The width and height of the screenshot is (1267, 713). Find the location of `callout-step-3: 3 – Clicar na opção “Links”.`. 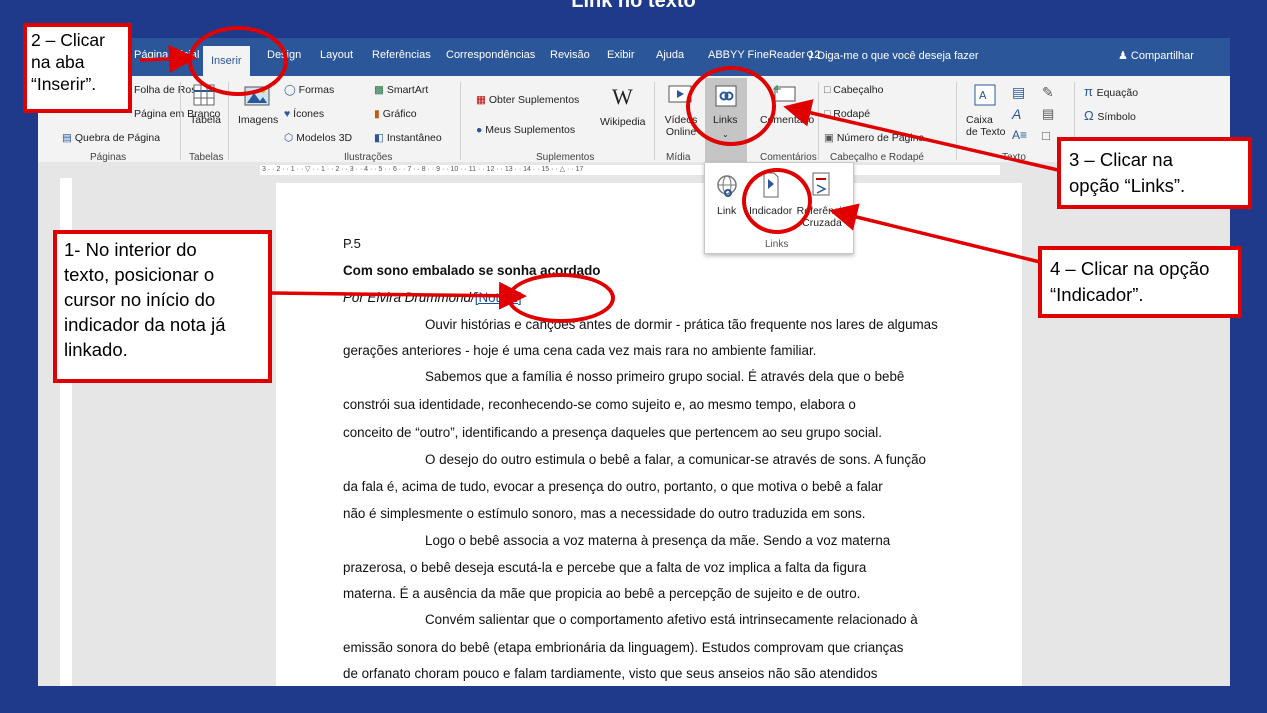

callout-step-3: 3 – Clicar na opção “Links”. is located at coordinates (1154, 173).